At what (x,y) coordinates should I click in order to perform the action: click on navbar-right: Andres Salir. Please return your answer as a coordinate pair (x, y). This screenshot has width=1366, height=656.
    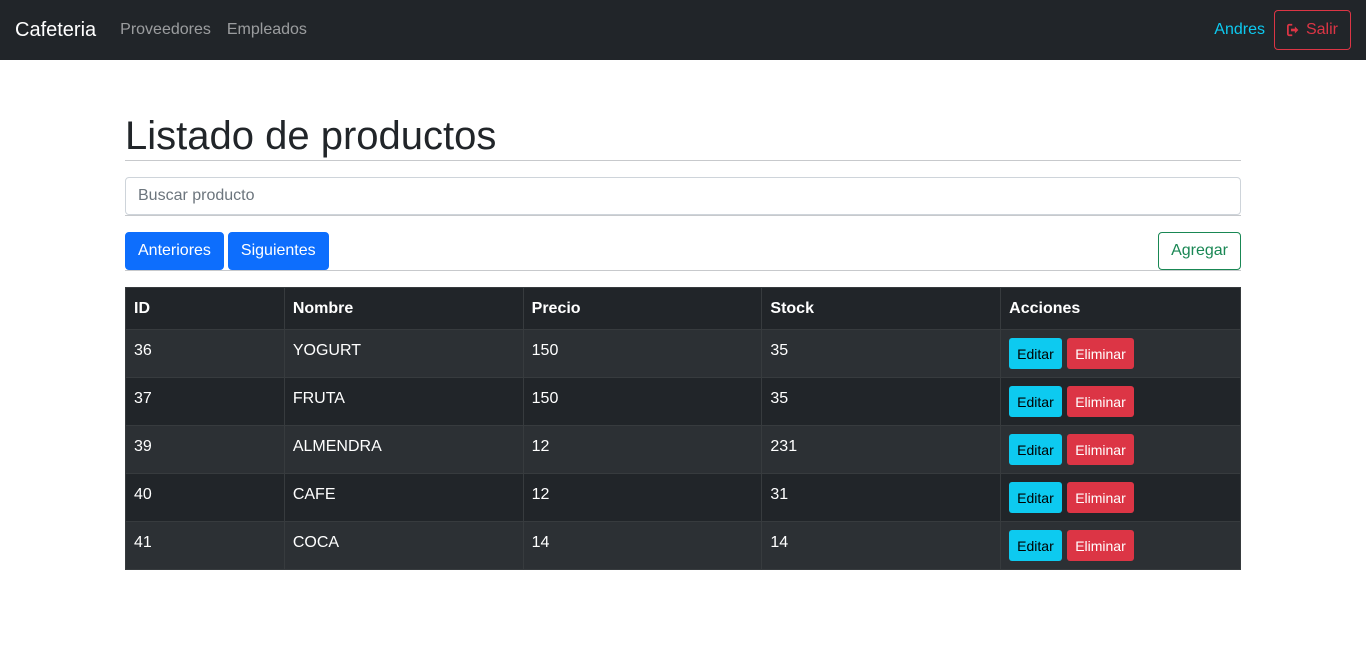
    Looking at the image, I should click on (1282, 30).